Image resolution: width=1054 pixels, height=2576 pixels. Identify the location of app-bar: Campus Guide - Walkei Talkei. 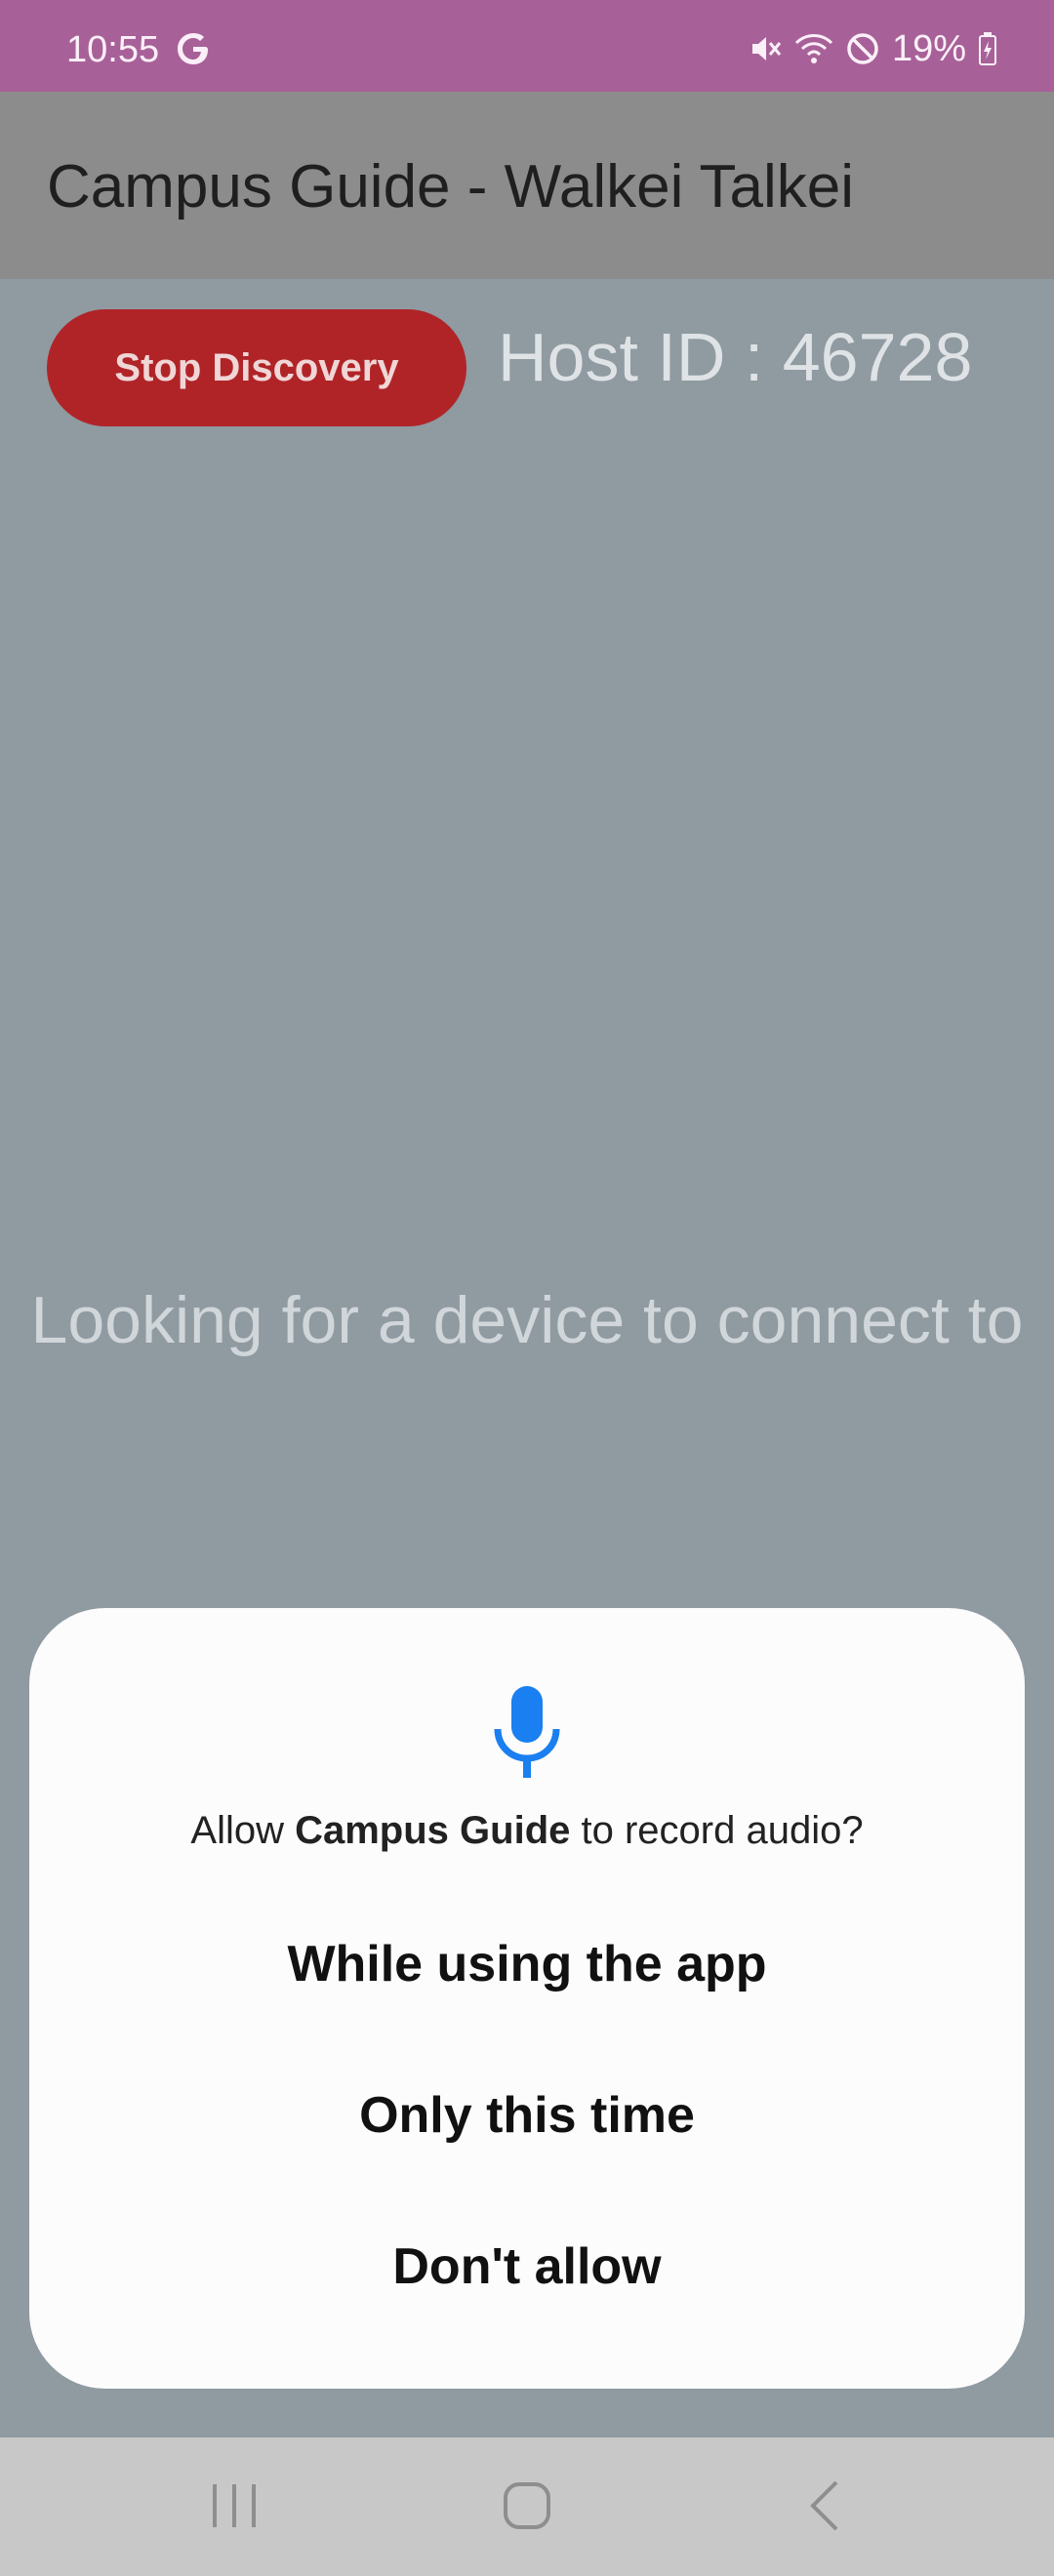
(527, 185).